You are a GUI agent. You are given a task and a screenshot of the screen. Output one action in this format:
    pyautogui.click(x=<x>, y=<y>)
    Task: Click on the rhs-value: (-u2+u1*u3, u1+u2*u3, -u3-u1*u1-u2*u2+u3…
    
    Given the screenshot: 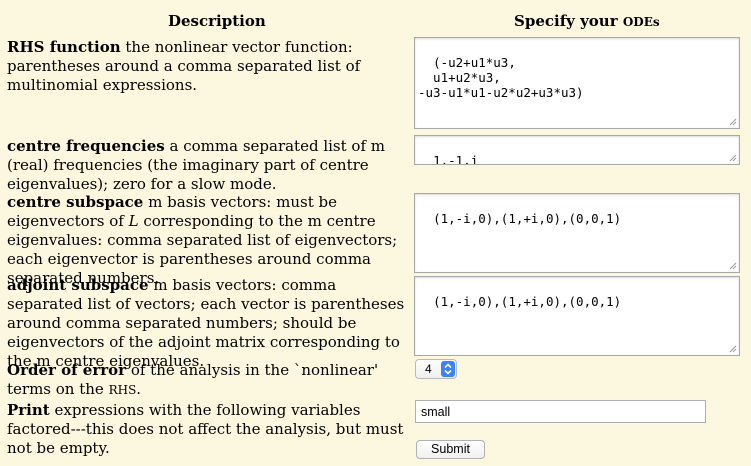 What is the action you would take?
    pyautogui.click(x=501, y=77)
    